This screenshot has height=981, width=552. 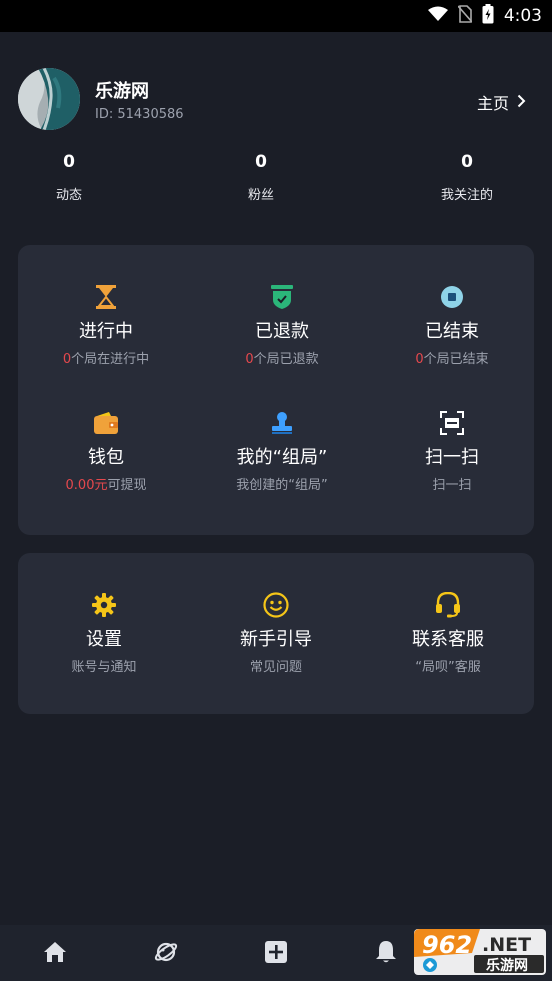 I want to click on refunded-suffix: 个局已退款, so click(x=286, y=359).